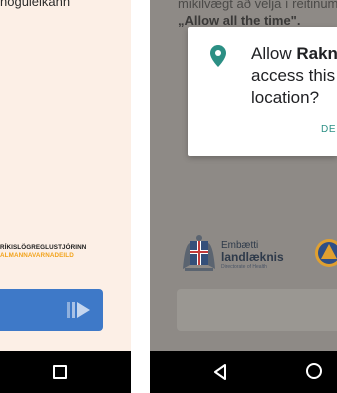 This screenshot has height=393, width=337. I want to click on play-skip-icon, so click(79, 312).